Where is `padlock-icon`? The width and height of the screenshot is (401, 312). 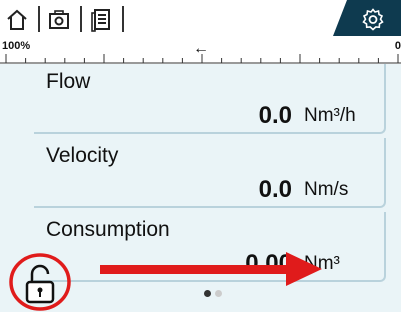 padlock-icon is located at coordinates (40, 282).